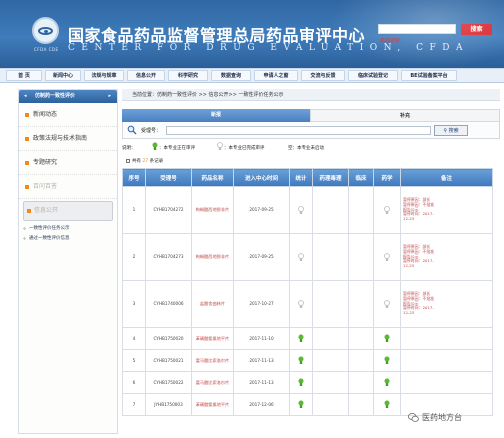  I want to click on acceptance-number: JYHB1750003, so click(168, 404).